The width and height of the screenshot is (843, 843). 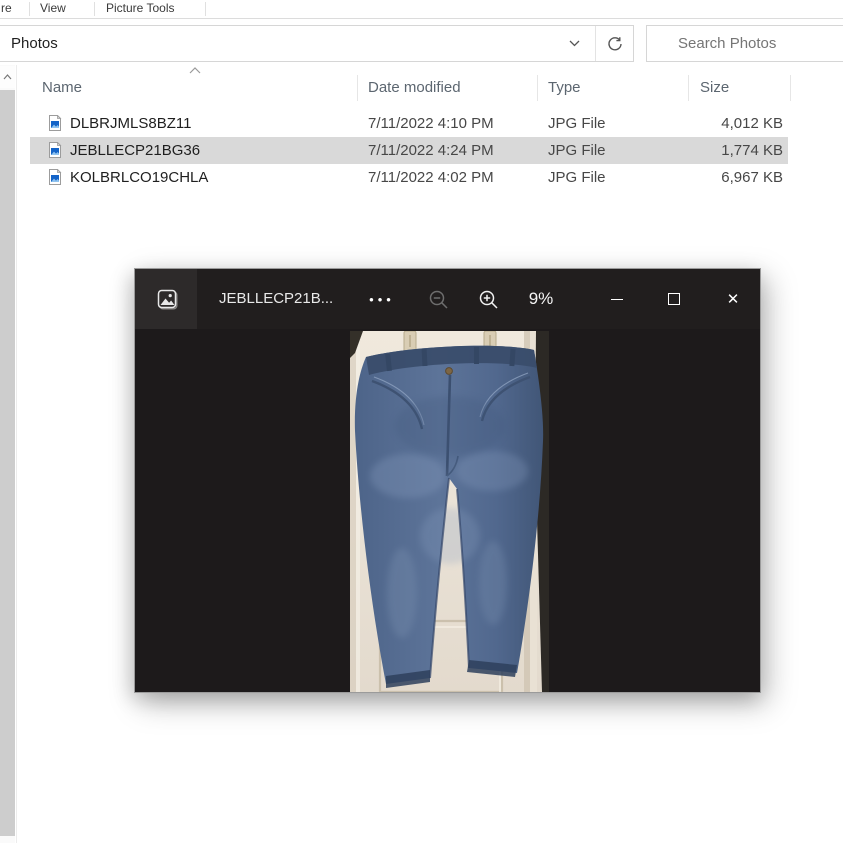 I want to click on column-header-name: Name, so click(x=62, y=88).